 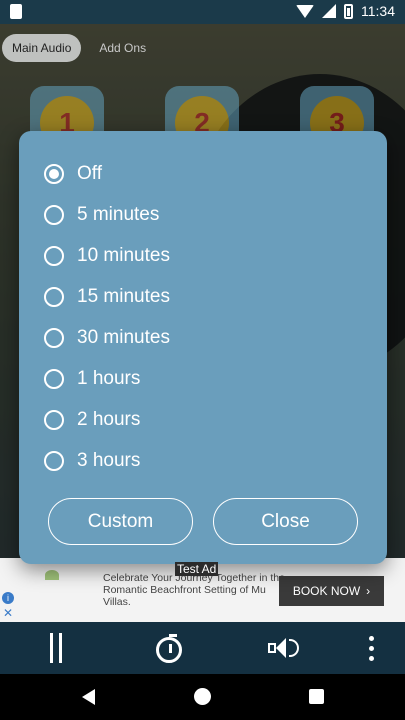 I want to click on wifi-icon, so click(x=305, y=11).